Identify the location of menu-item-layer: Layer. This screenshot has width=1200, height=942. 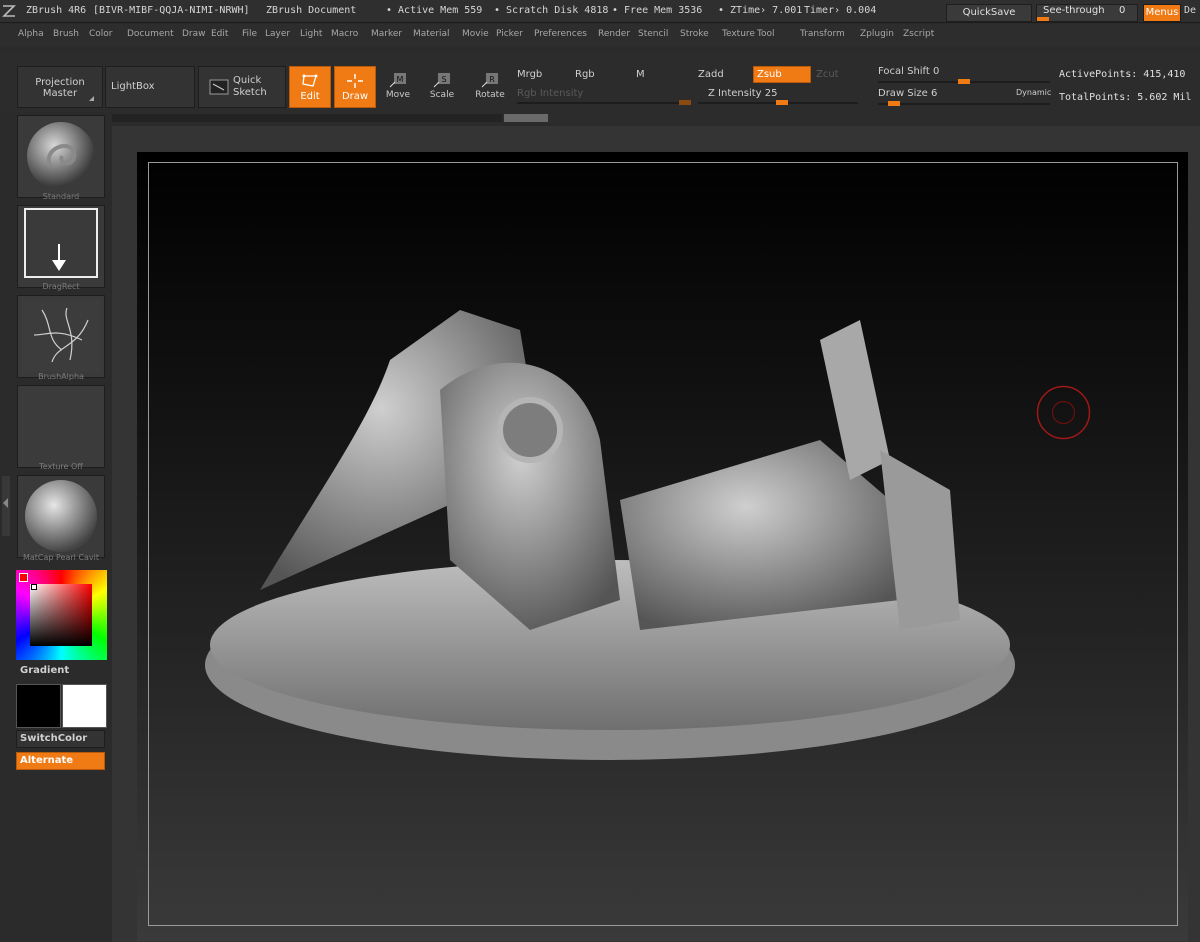
(277, 34).